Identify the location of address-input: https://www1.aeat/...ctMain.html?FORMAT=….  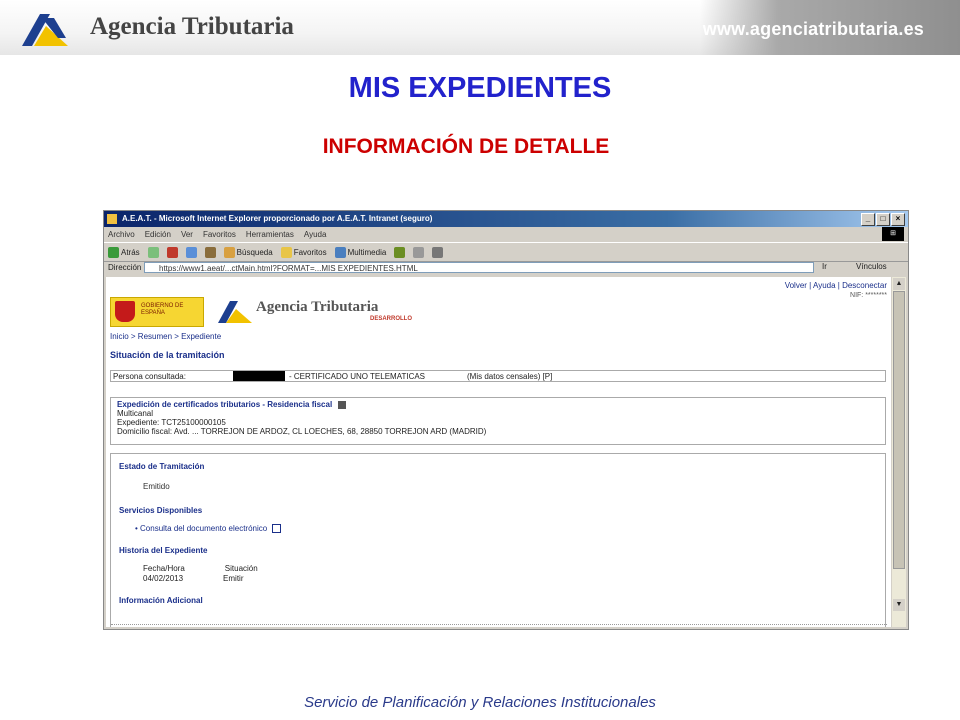
(479, 267).